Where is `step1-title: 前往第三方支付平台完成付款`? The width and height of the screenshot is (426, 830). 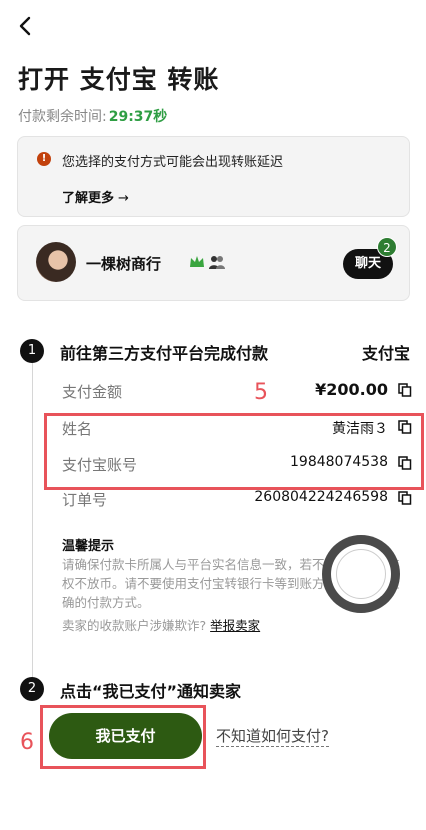
step1-title: 前往第三方支付平台完成付款 is located at coordinates (164, 353).